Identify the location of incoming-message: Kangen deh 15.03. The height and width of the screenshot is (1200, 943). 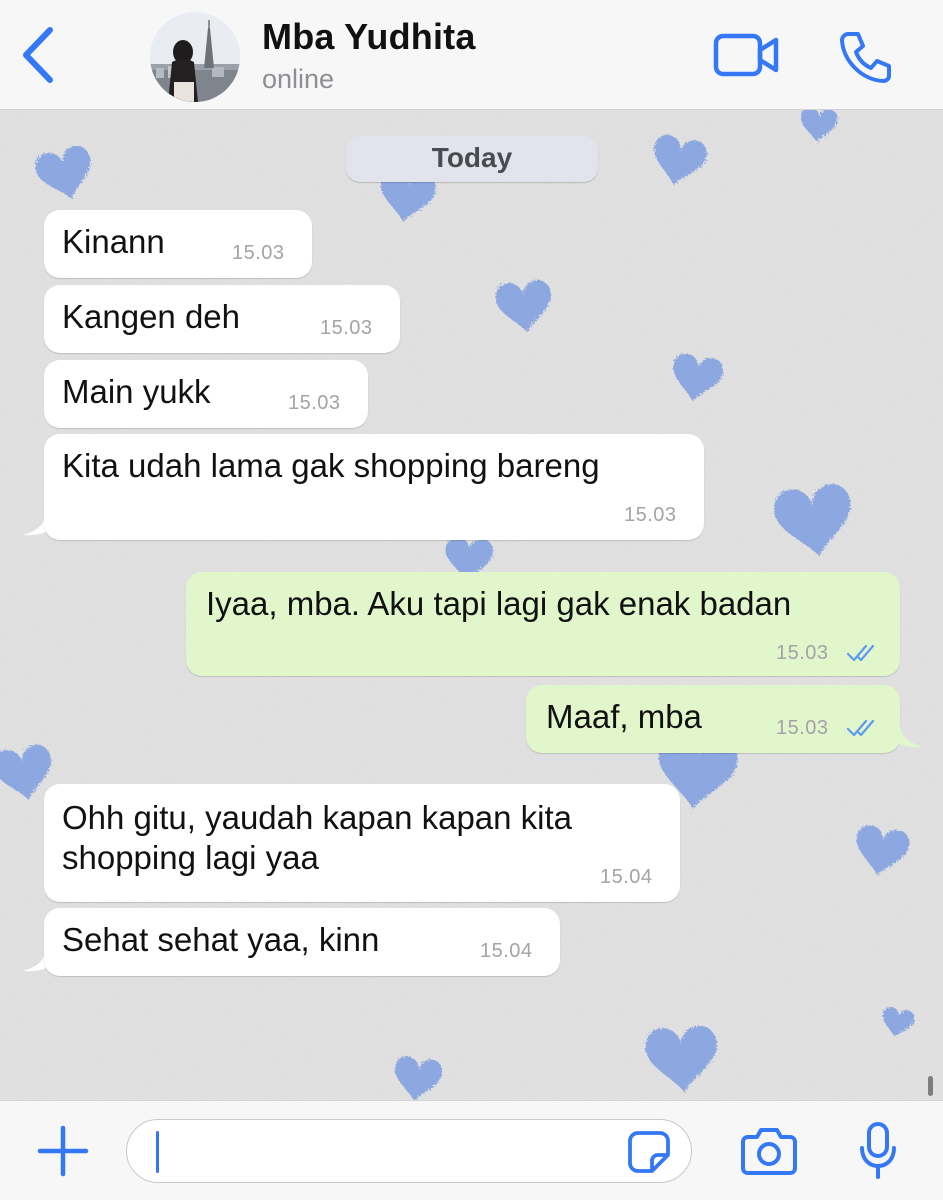
(222, 319).